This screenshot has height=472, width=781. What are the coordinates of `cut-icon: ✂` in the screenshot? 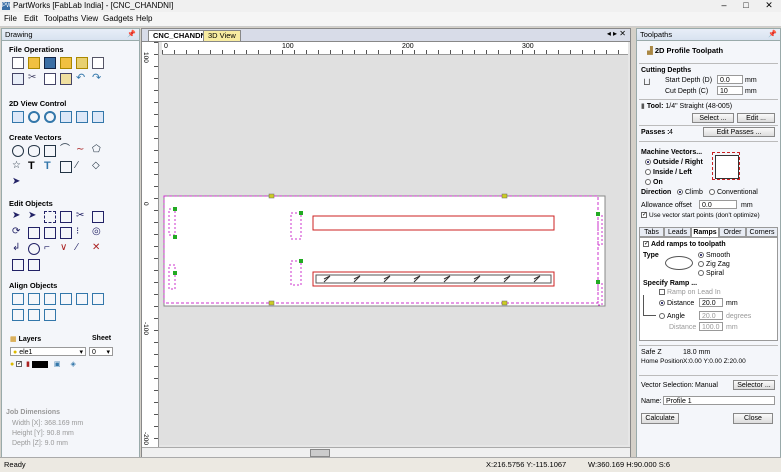 It's located at (34, 79).